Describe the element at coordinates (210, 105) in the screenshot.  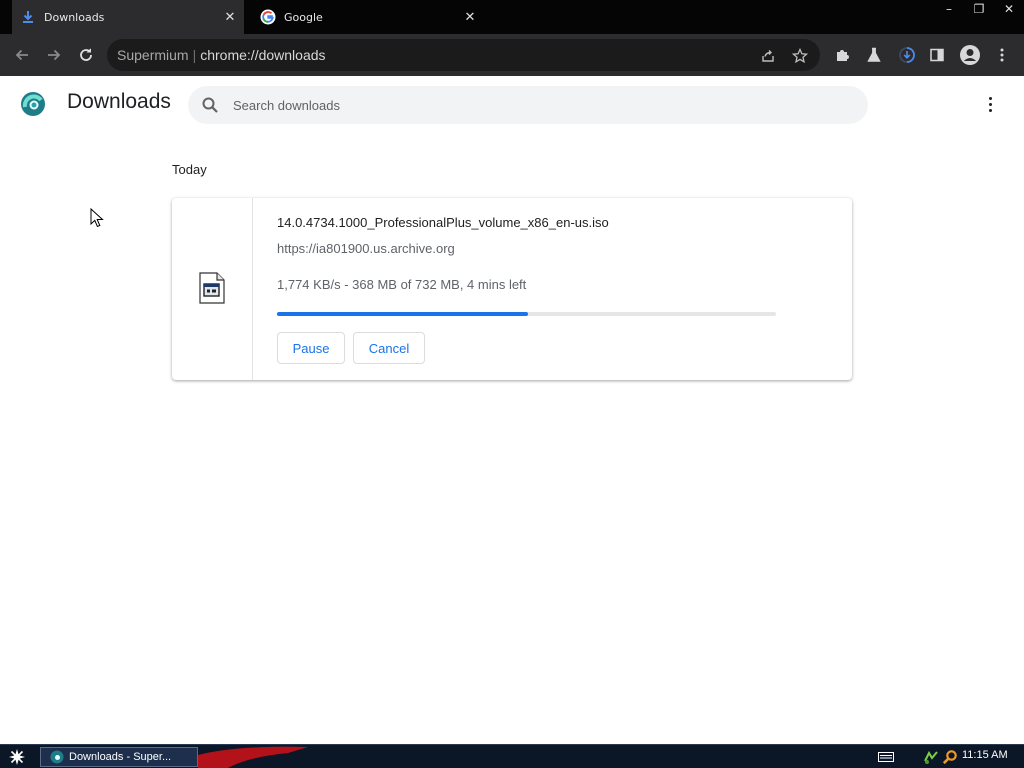
I see `search-icon` at that location.